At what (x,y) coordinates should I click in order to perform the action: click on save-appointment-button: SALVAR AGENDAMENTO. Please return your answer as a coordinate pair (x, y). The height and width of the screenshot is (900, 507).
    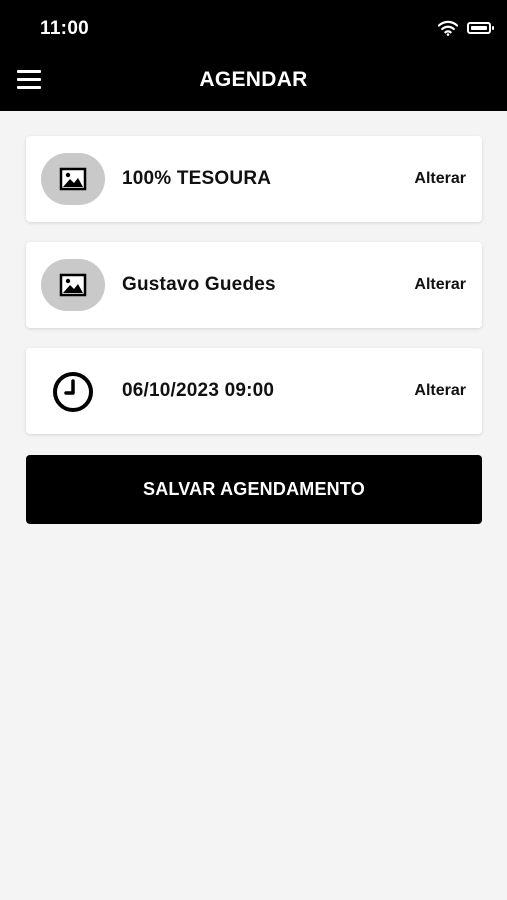
    Looking at the image, I should click on (254, 489).